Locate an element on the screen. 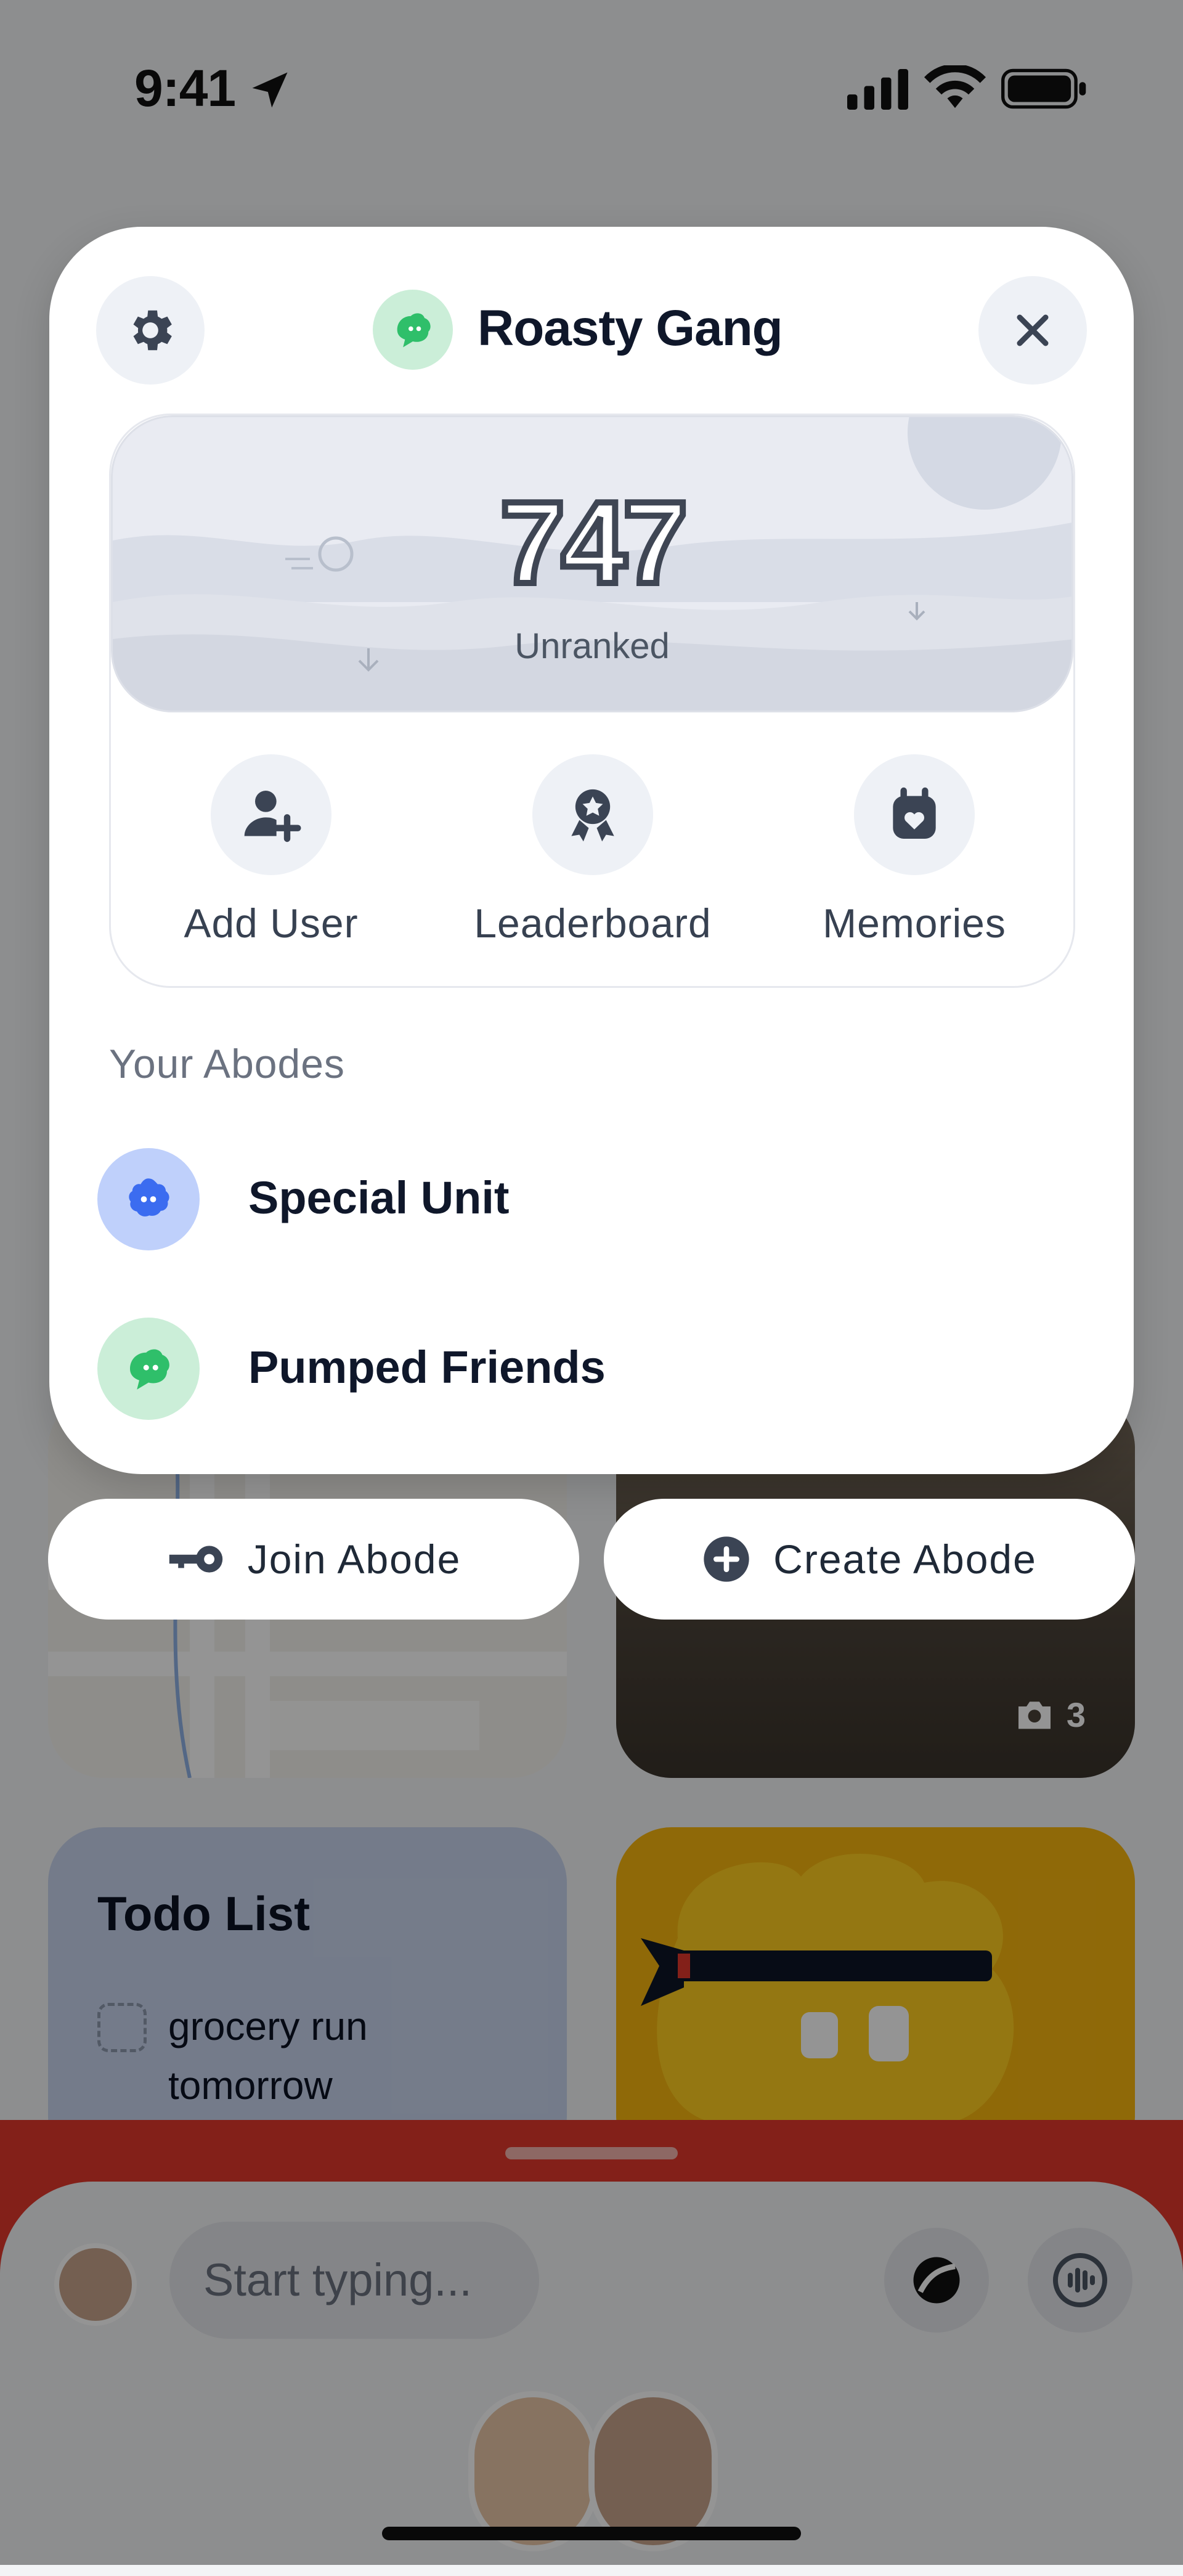 The image size is (1183, 2576). special-unit-avatar is located at coordinates (148, 1199).